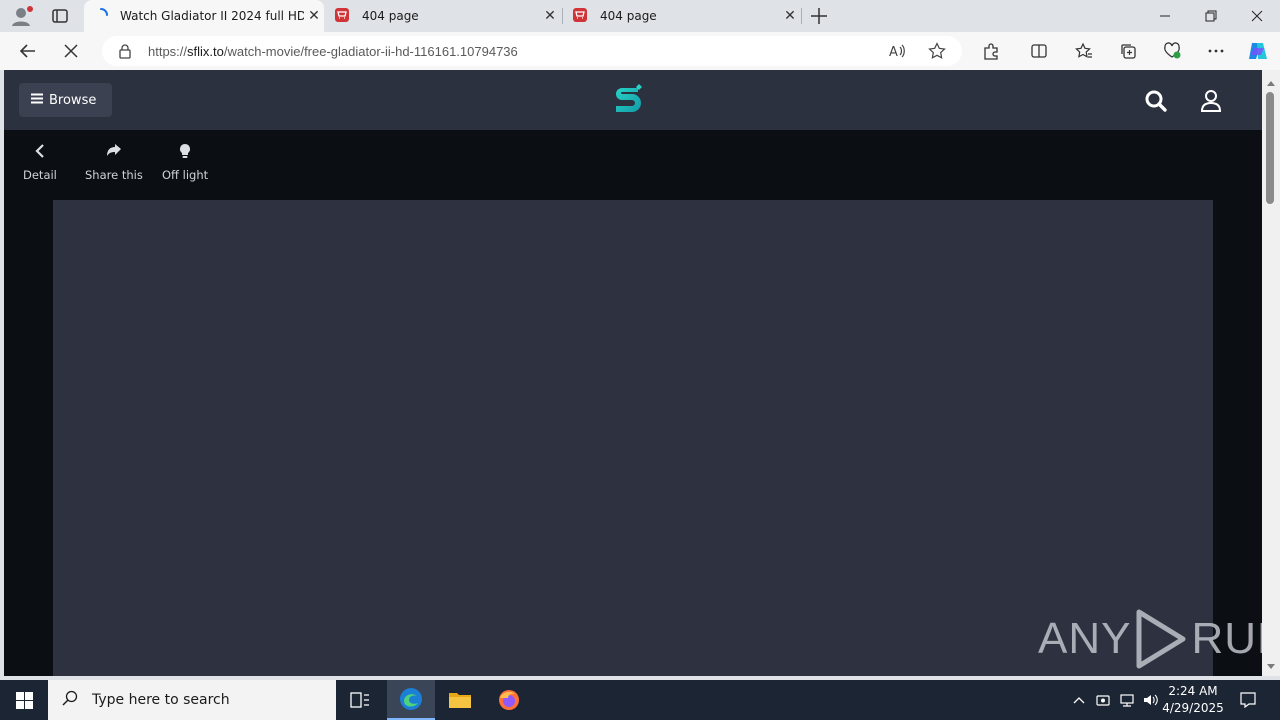 The image size is (1280, 720). What do you see at coordinates (1165, 16) in the screenshot?
I see `minimize-icon` at bounding box center [1165, 16].